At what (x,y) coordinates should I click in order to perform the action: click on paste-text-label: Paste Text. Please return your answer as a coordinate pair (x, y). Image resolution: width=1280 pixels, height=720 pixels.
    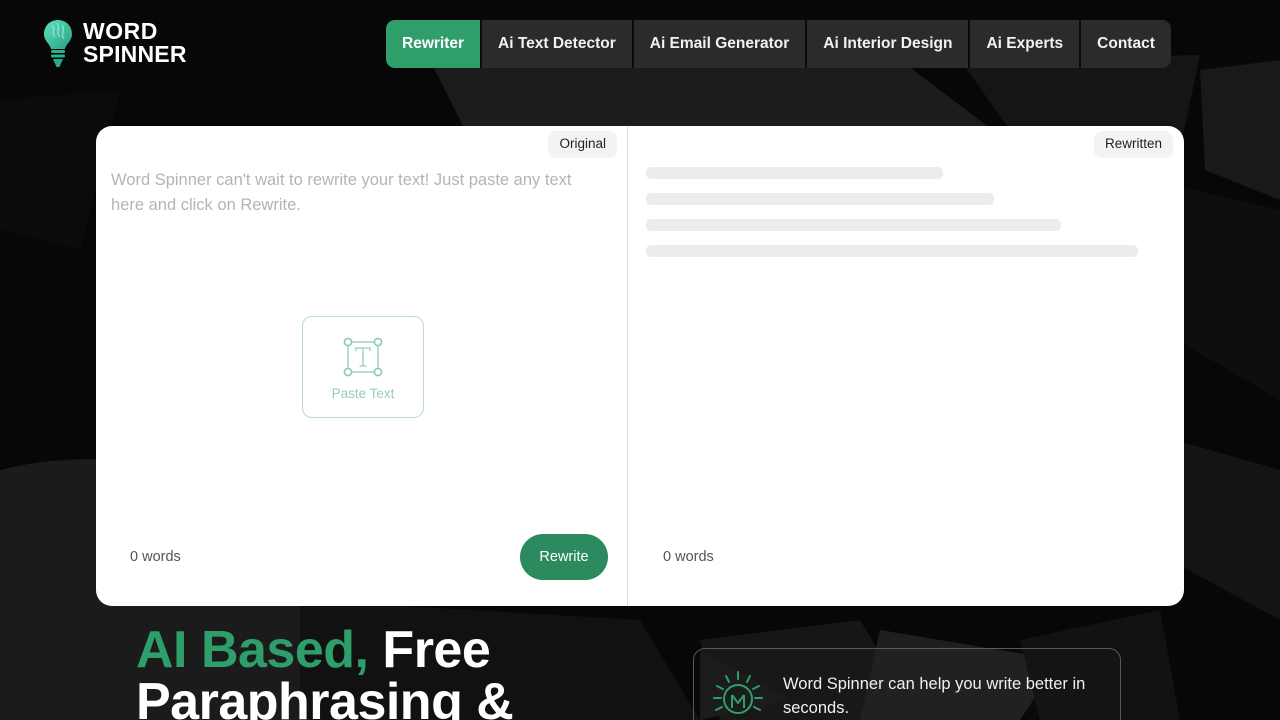
    Looking at the image, I should click on (363, 393).